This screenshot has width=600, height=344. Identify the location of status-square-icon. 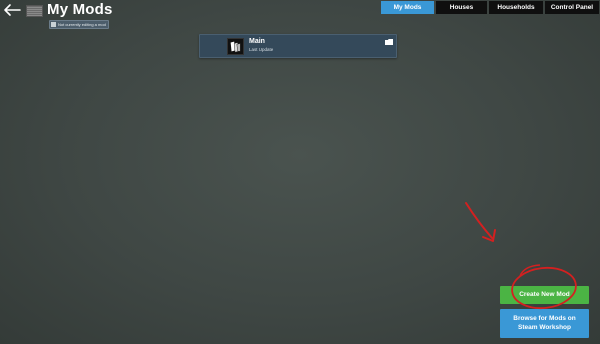
(53, 24).